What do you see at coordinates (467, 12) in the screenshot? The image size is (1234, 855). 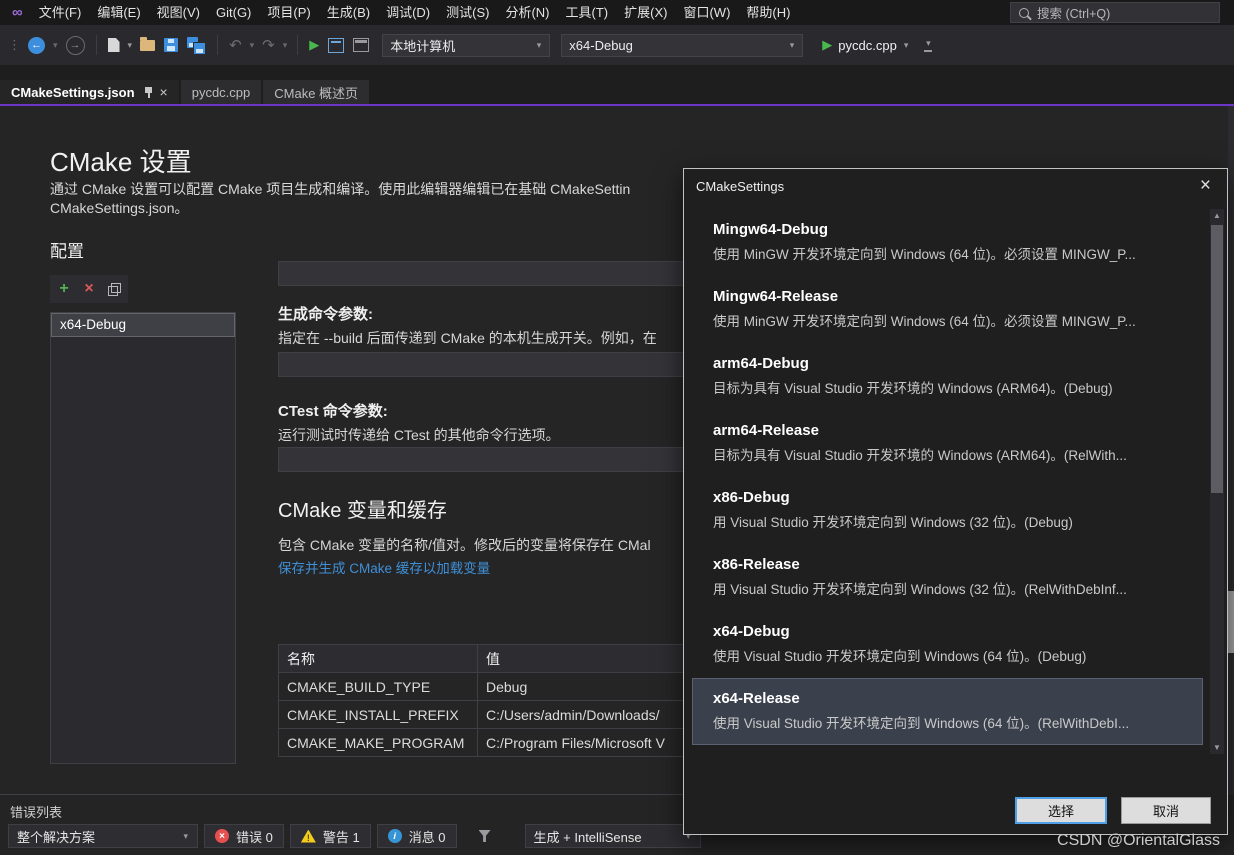 I see `menu-test: 测试(S)` at bounding box center [467, 12].